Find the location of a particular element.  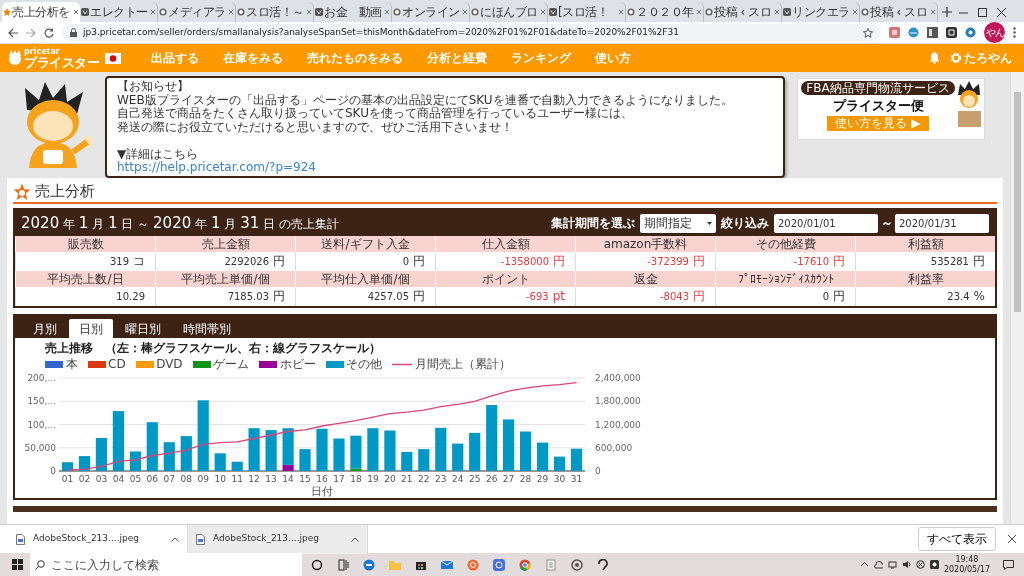

globe-icon is located at coordinates (475, 12).